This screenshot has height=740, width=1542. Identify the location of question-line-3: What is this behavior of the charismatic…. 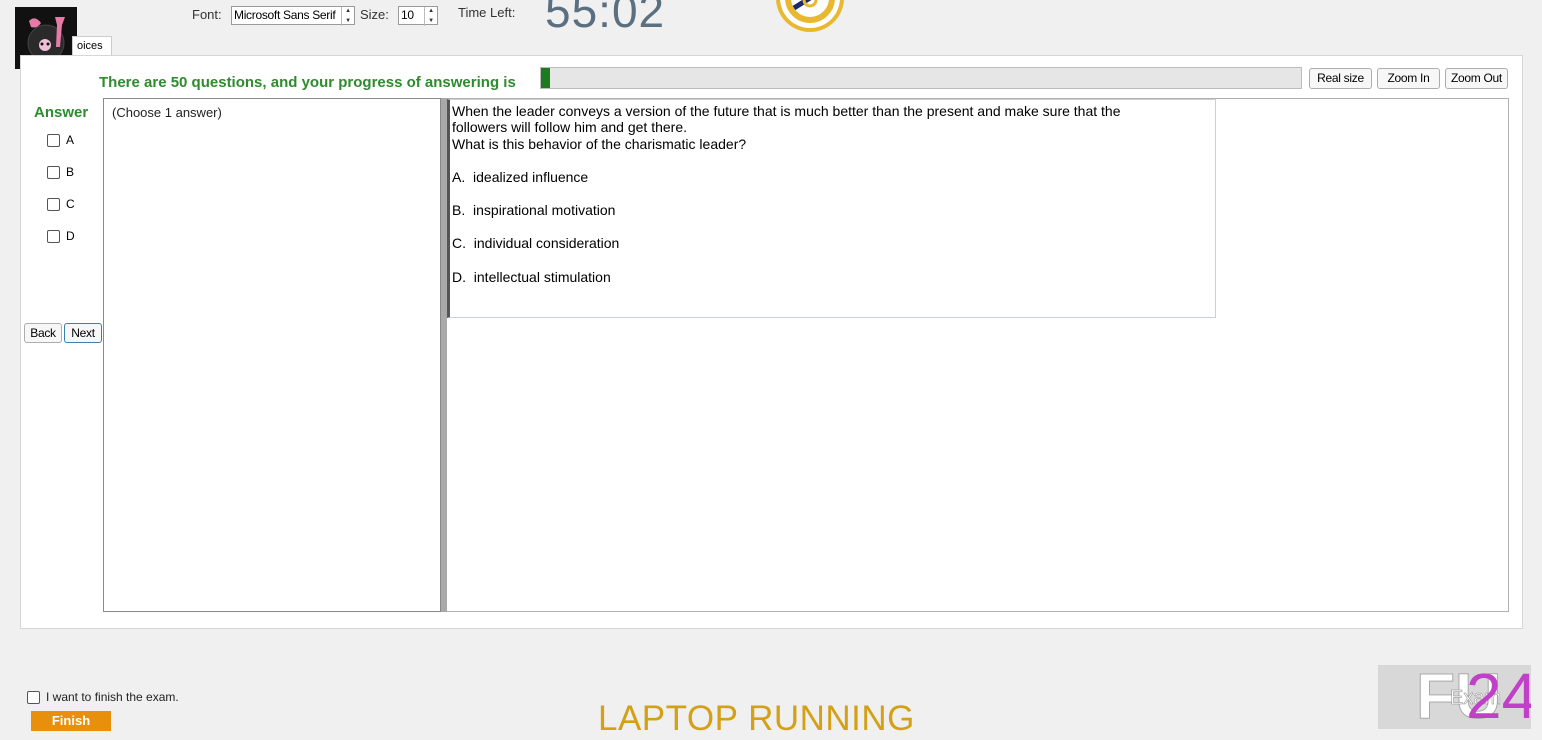
(599, 144).